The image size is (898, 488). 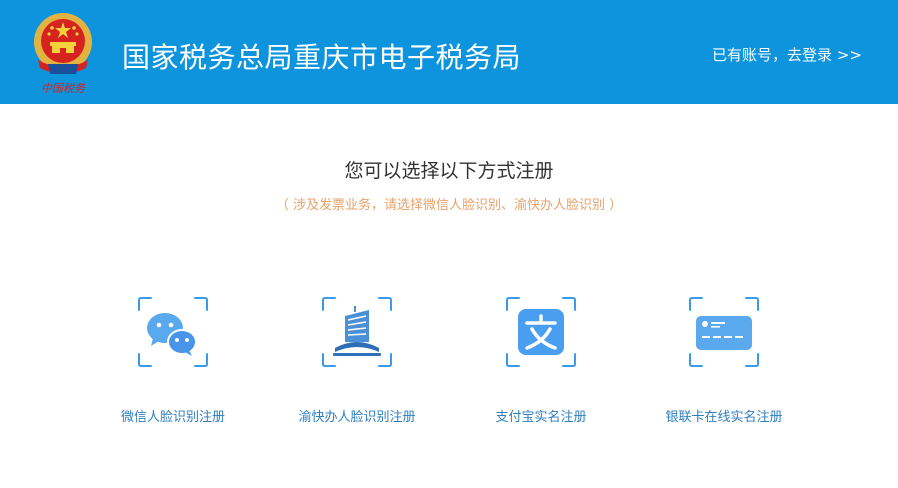 What do you see at coordinates (357, 417) in the screenshot?
I see `yukuaiban-face-register-label: 渝快办人脸识别注册` at bounding box center [357, 417].